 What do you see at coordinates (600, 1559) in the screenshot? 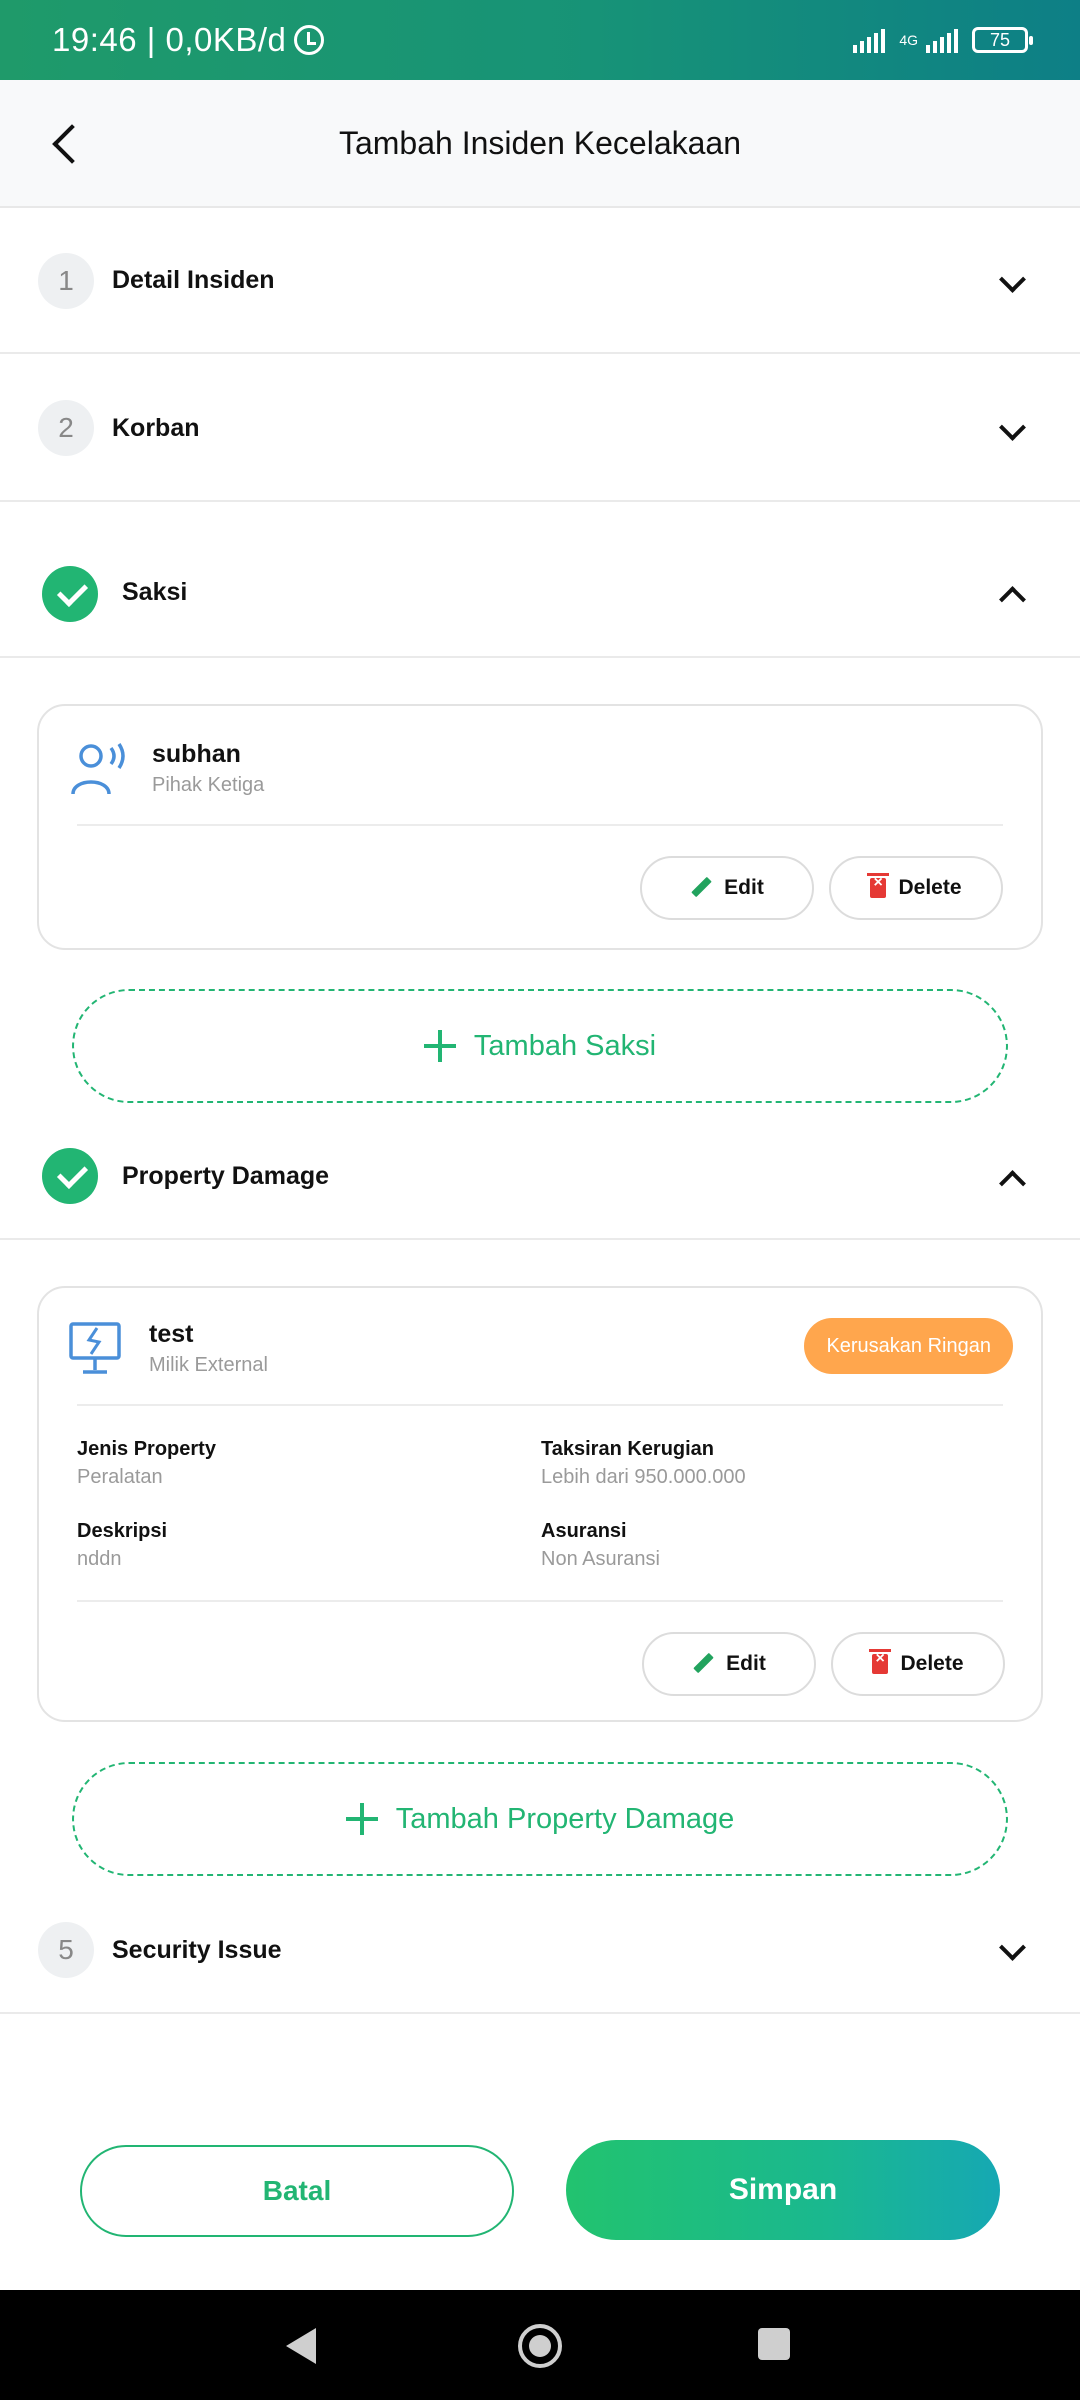
I see `asuransi-value: Non Asuransi` at bounding box center [600, 1559].